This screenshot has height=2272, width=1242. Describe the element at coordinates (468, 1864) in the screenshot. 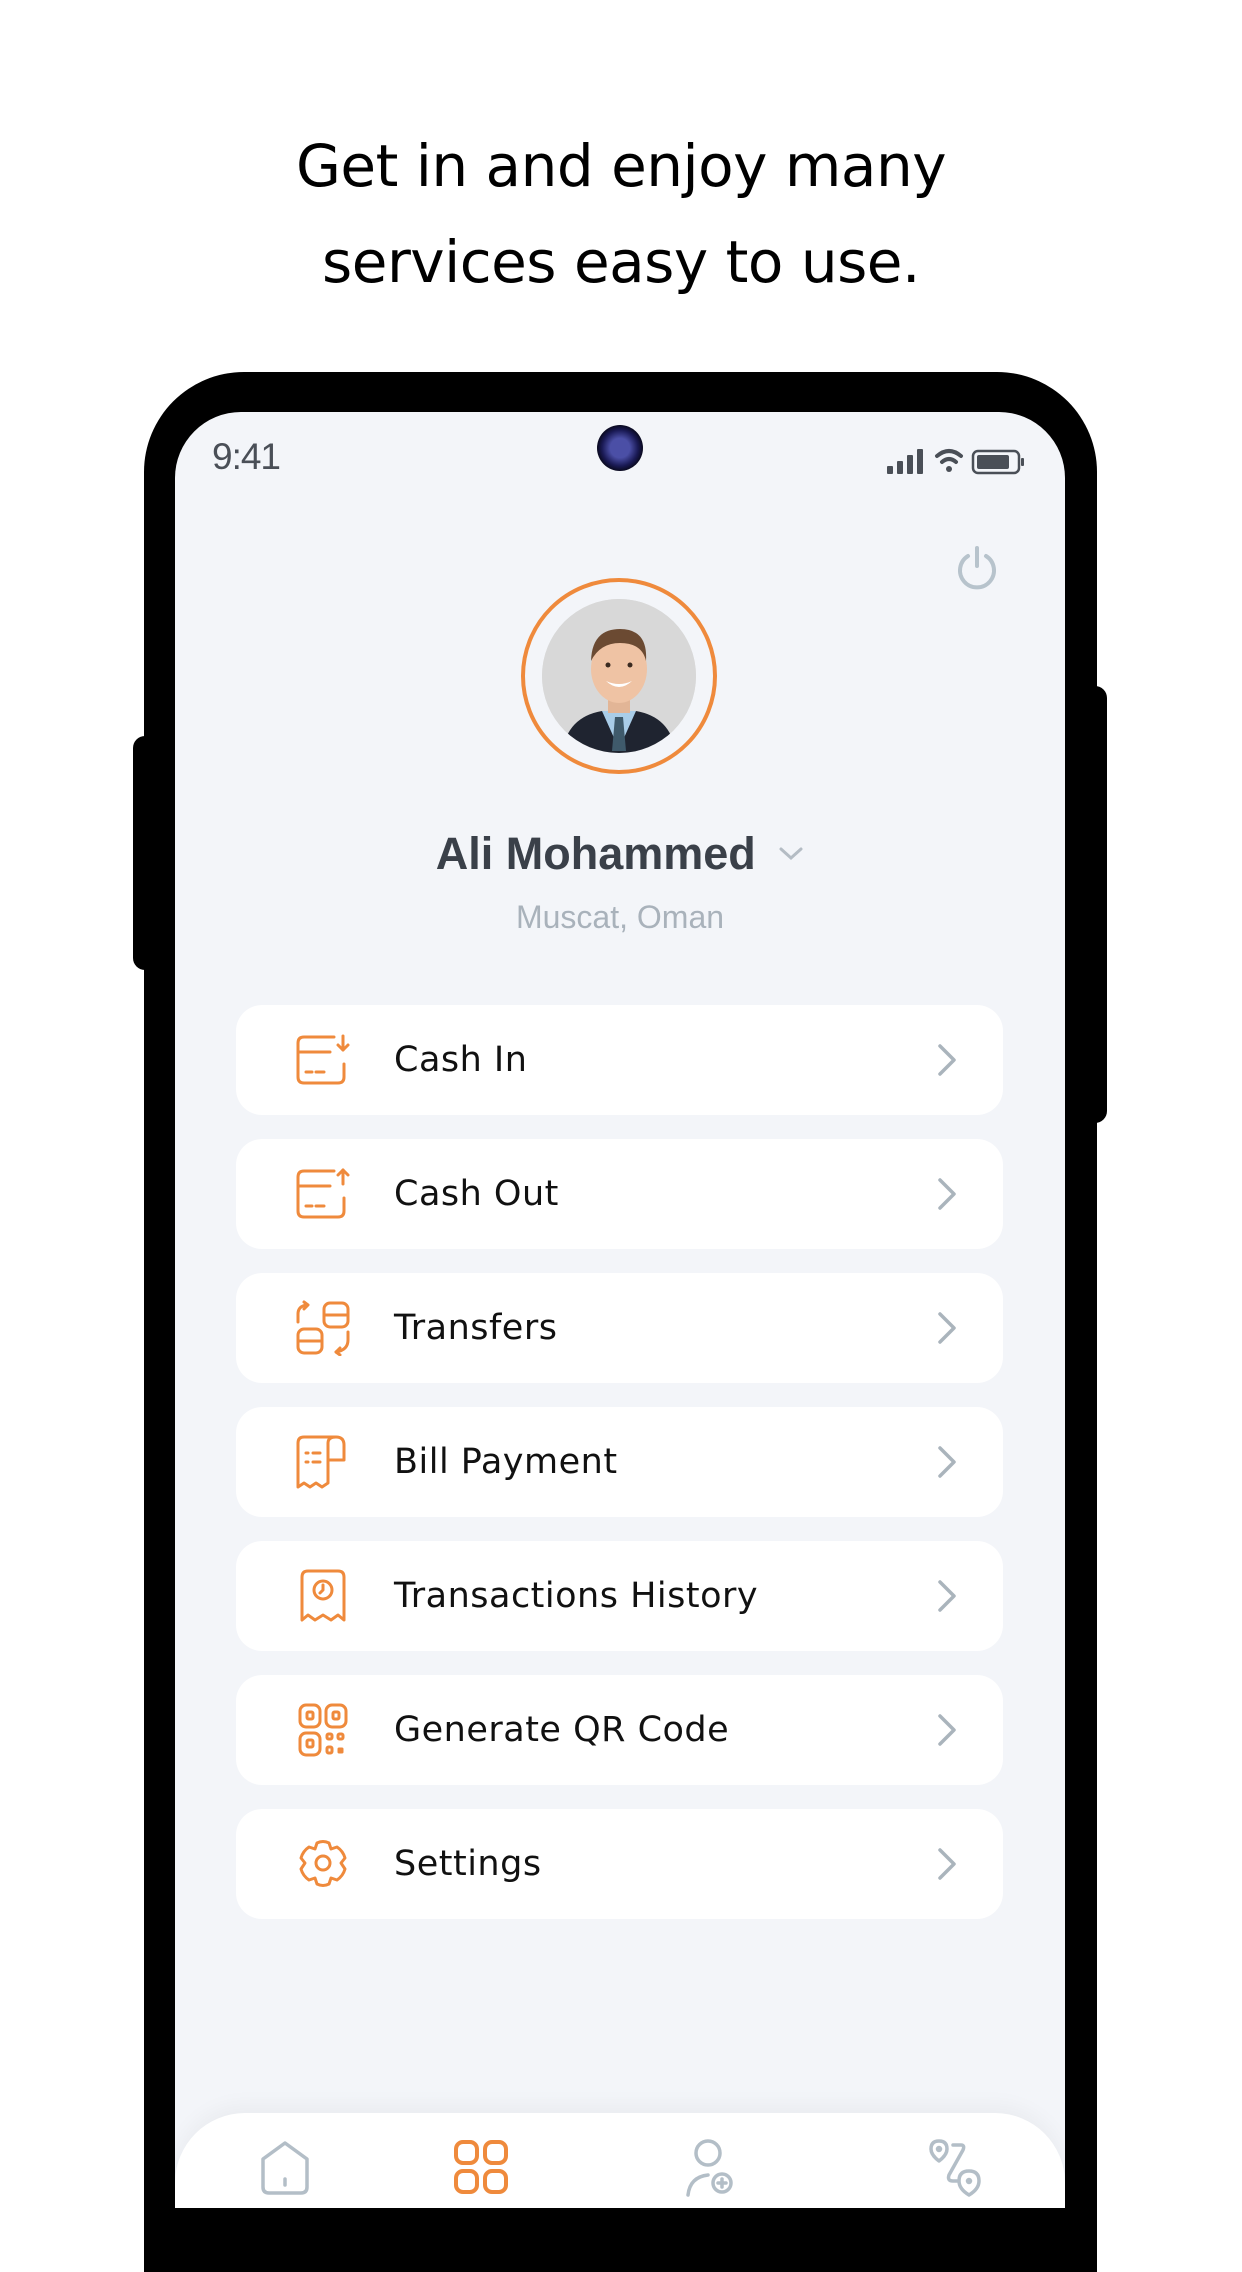

I see `menu-item-label: Settings` at that location.